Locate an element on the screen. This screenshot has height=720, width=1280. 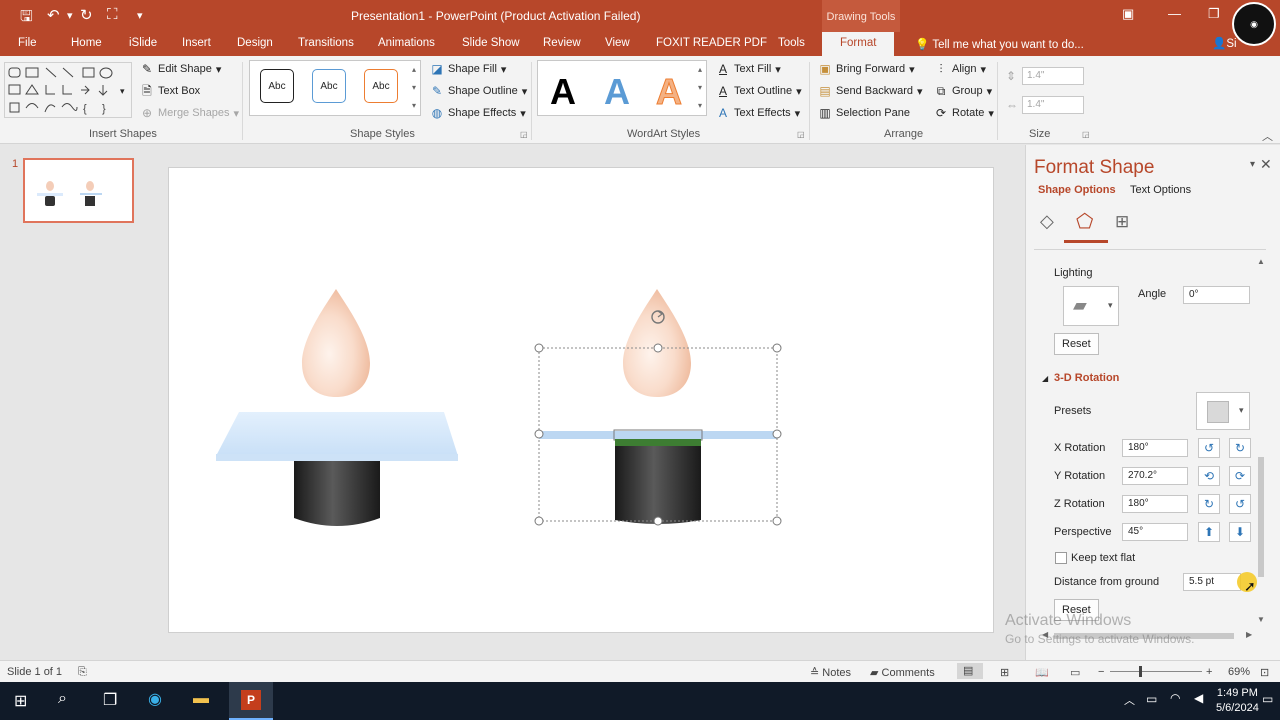
windows-start-icon: ⊞ is located at coordinates (20, 701).